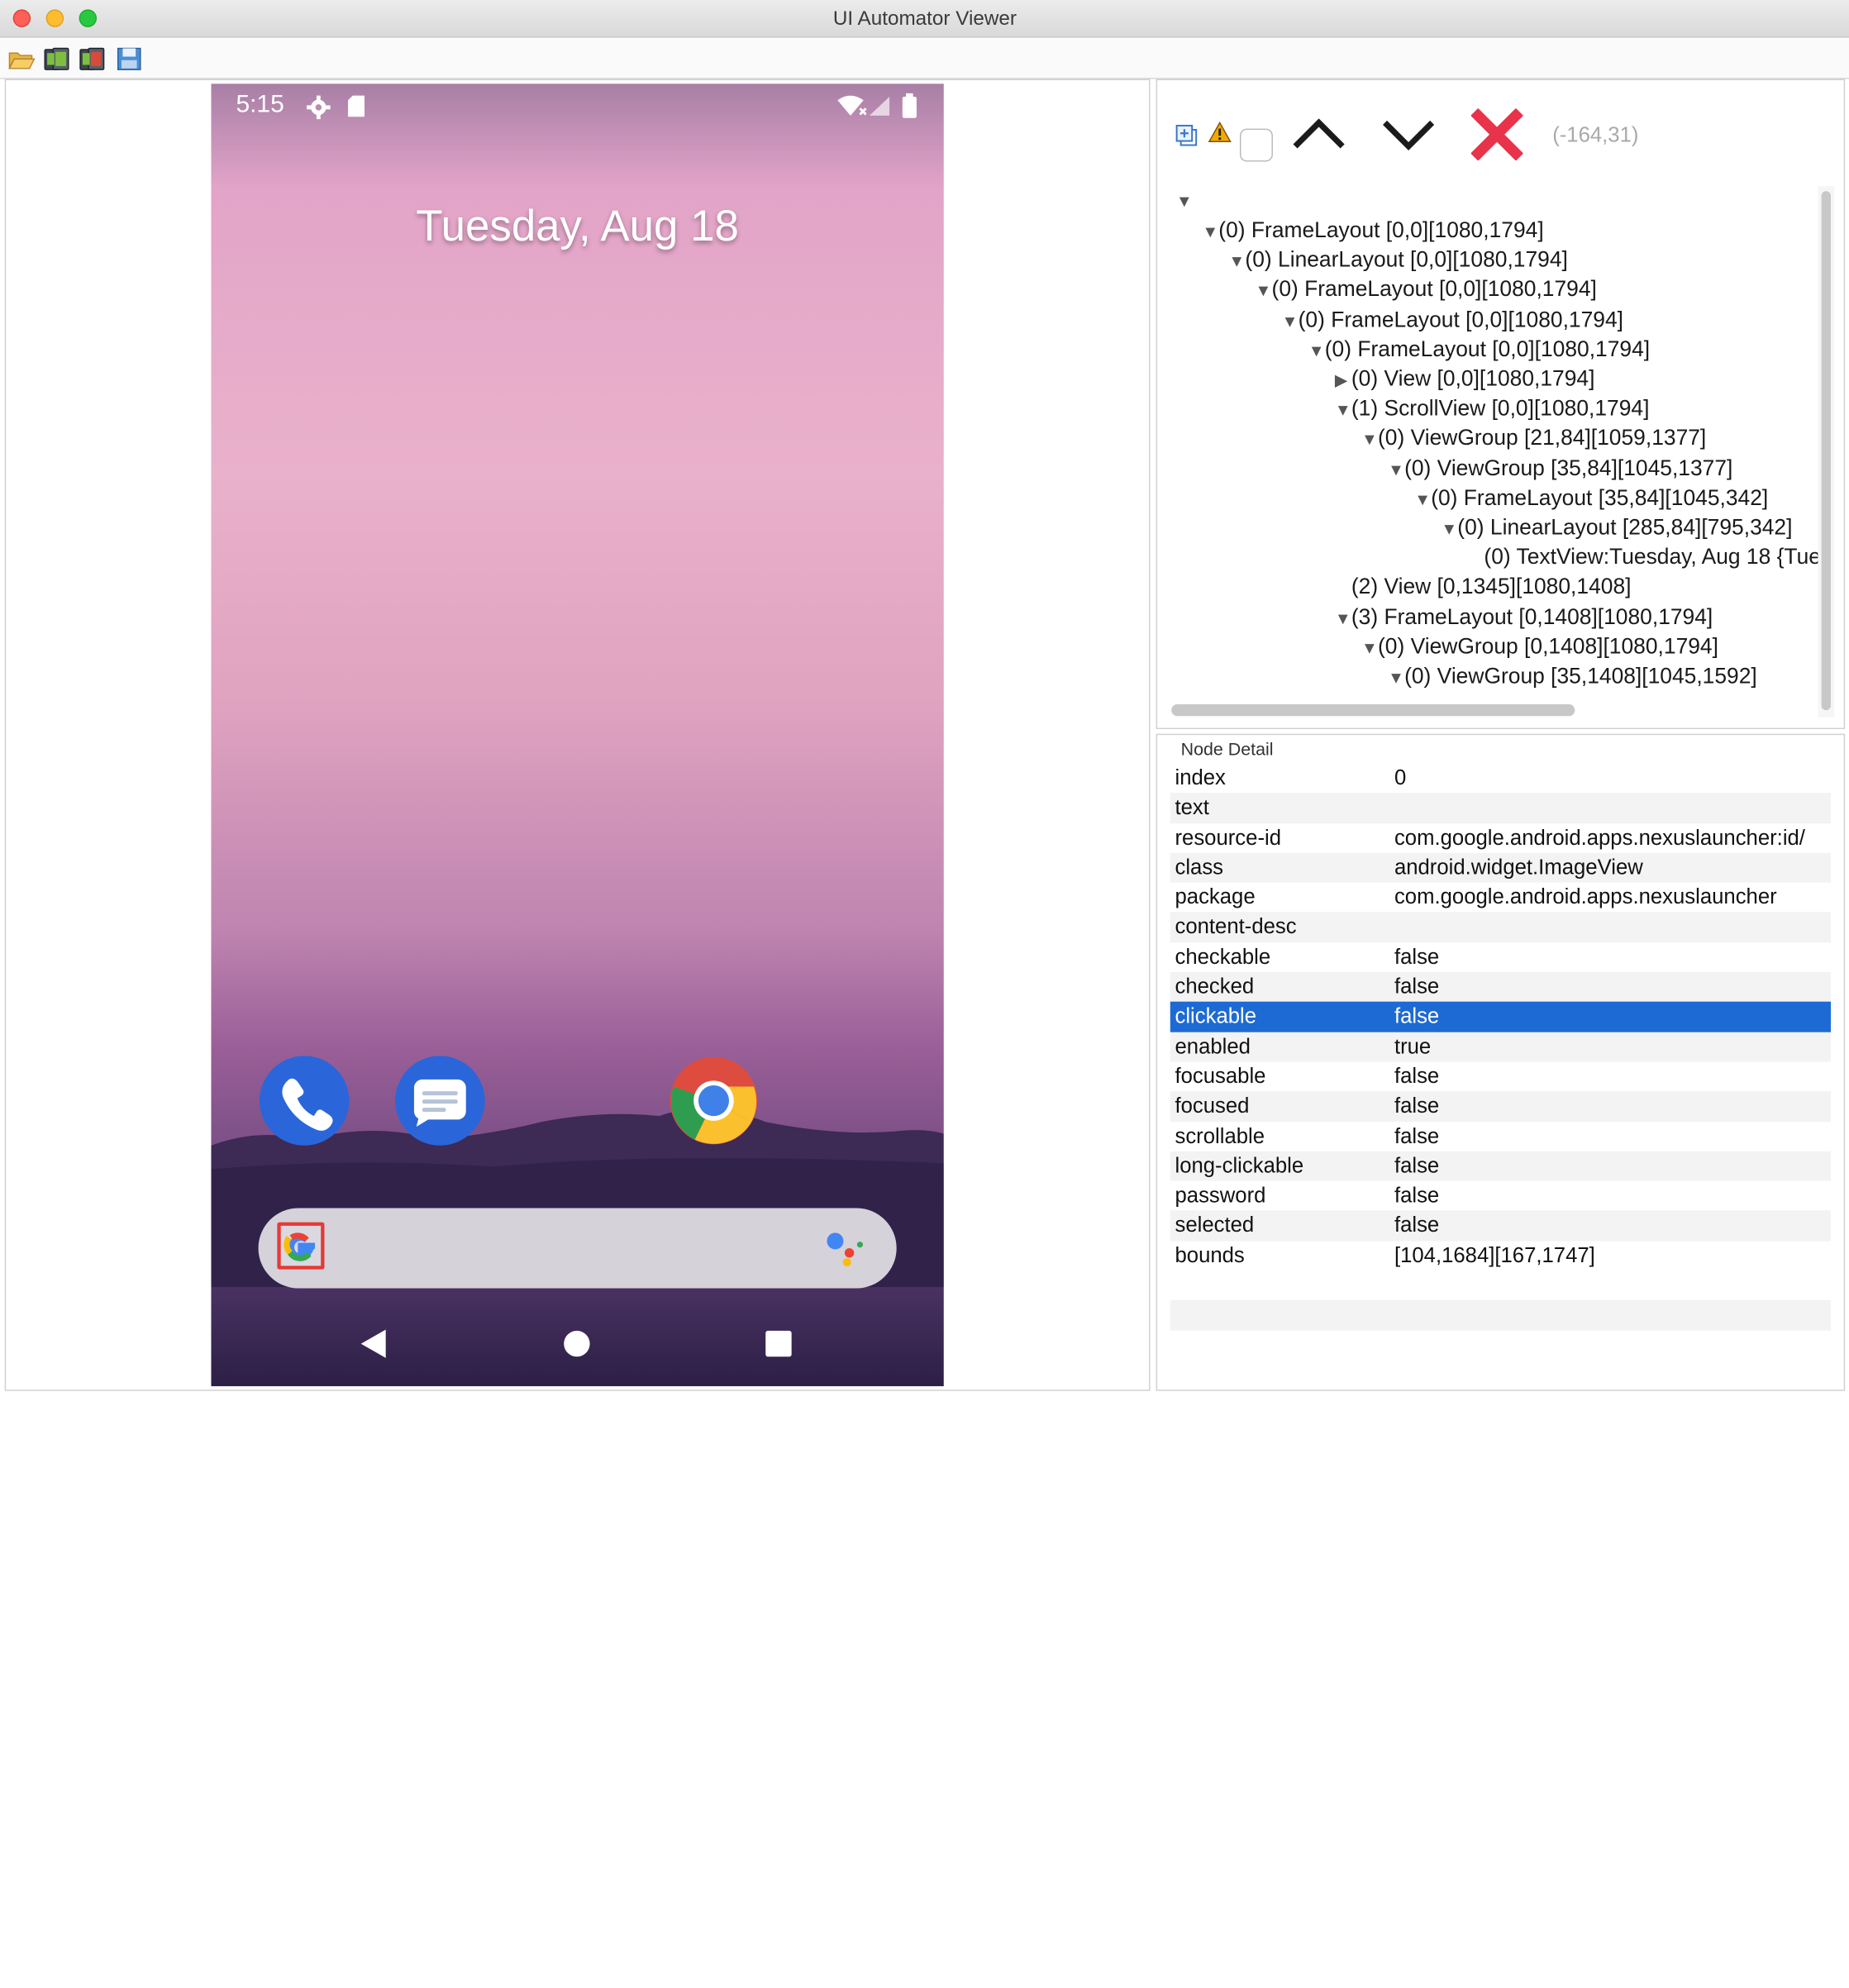 The image size is (1849, 1988). Describe the element at coordinates (779, 1343) in the screenshot. I see `recents-icon` at that location.